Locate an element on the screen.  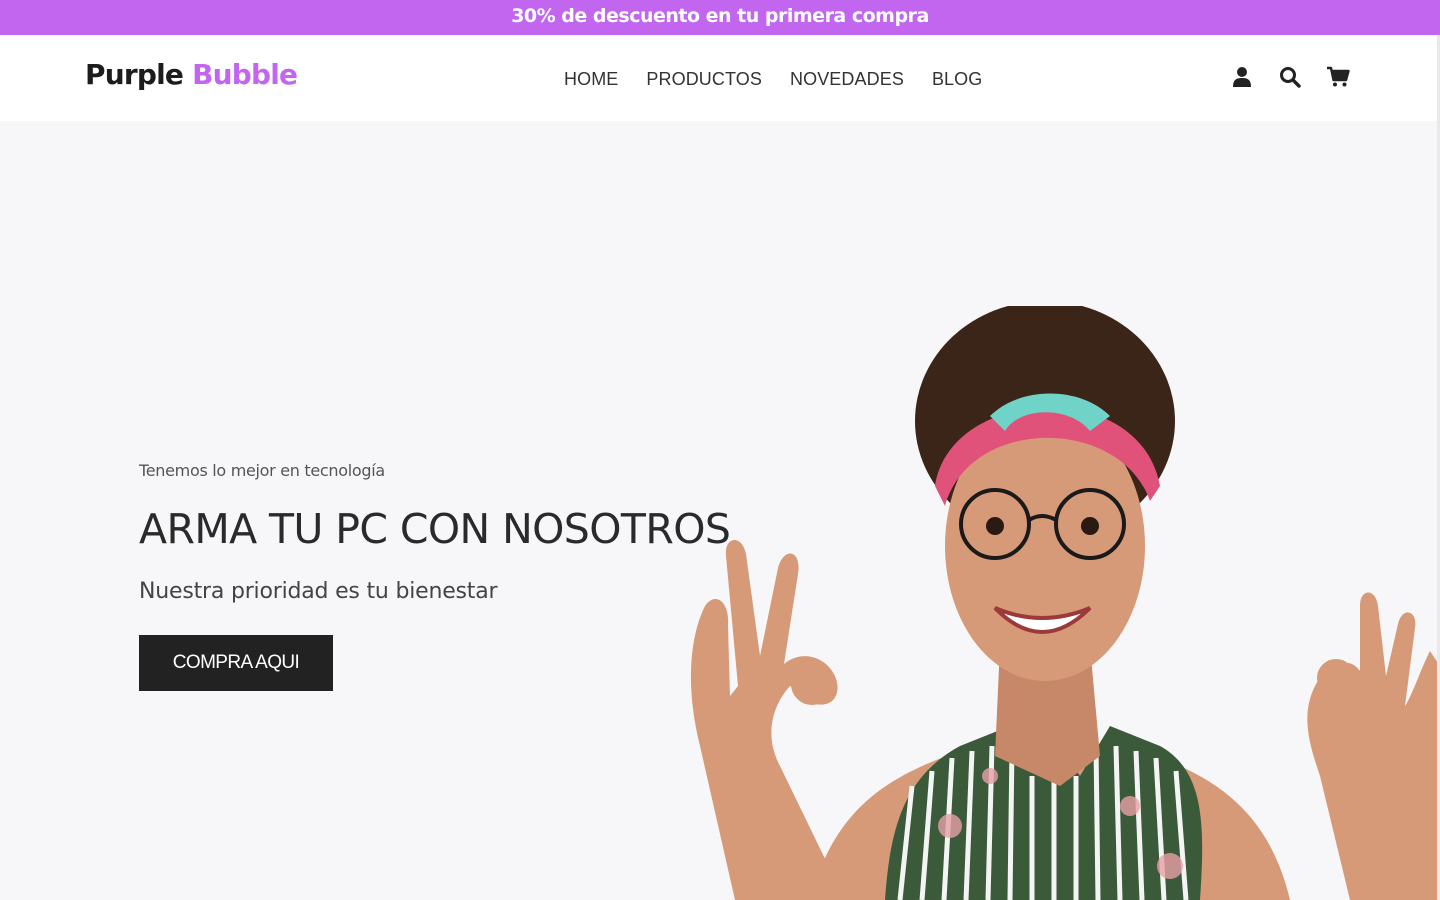
cart-icon is located at coordinates (1338, 77).